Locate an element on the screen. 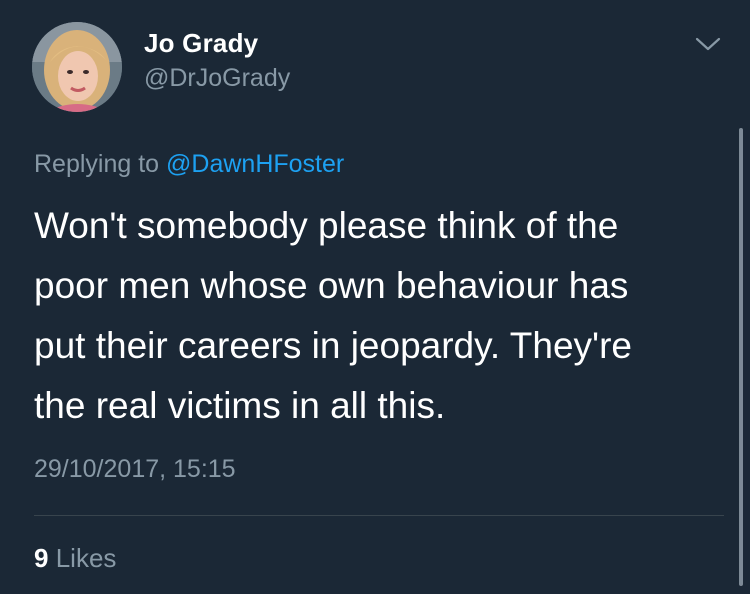 This screenshot has width=750, height=594. likes-stat: 9 Likes is located at coordinates (75, 558).